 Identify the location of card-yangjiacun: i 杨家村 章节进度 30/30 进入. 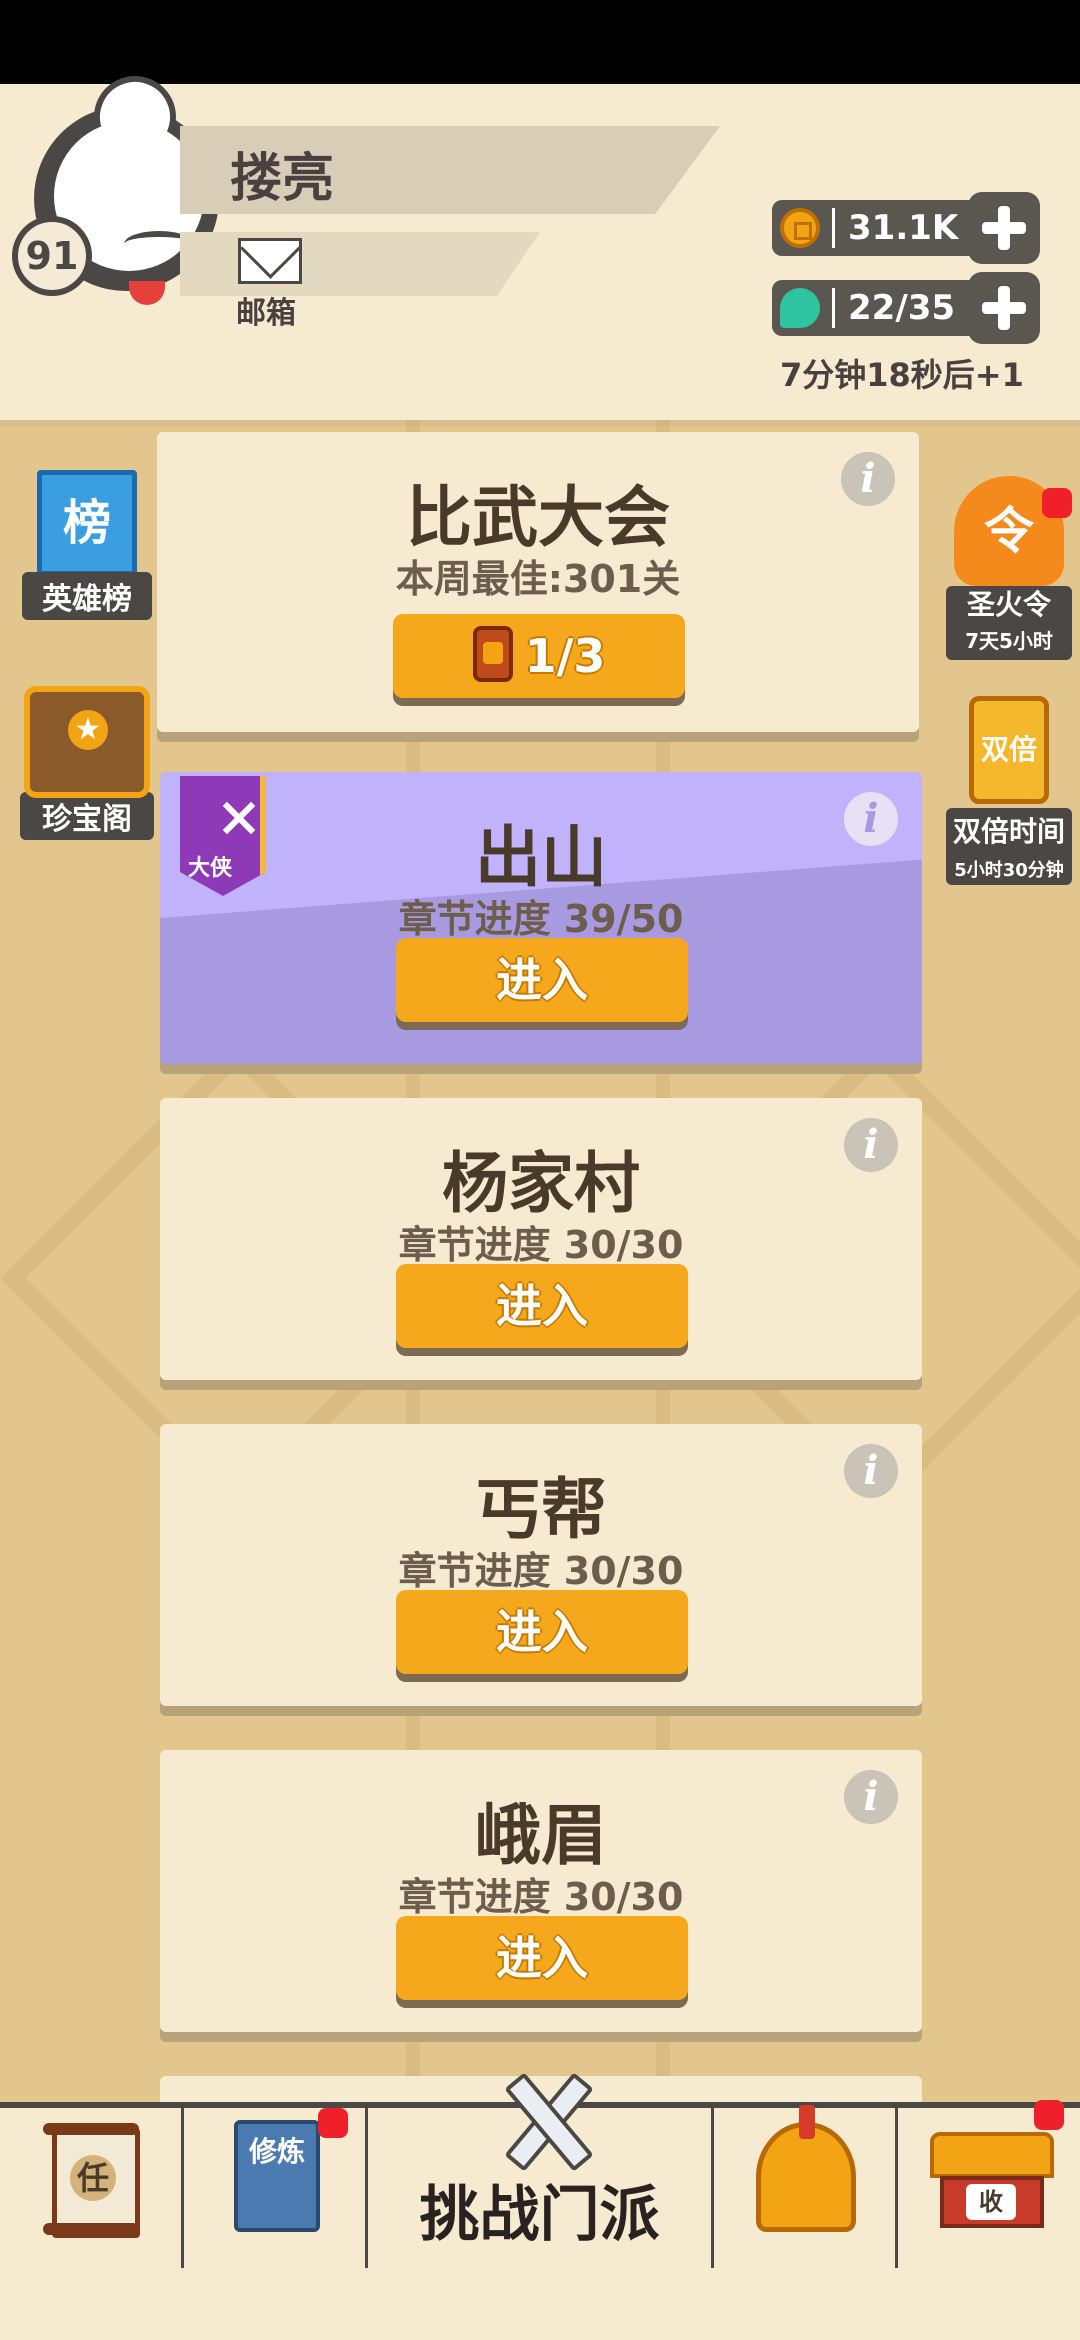
(541, 1239).